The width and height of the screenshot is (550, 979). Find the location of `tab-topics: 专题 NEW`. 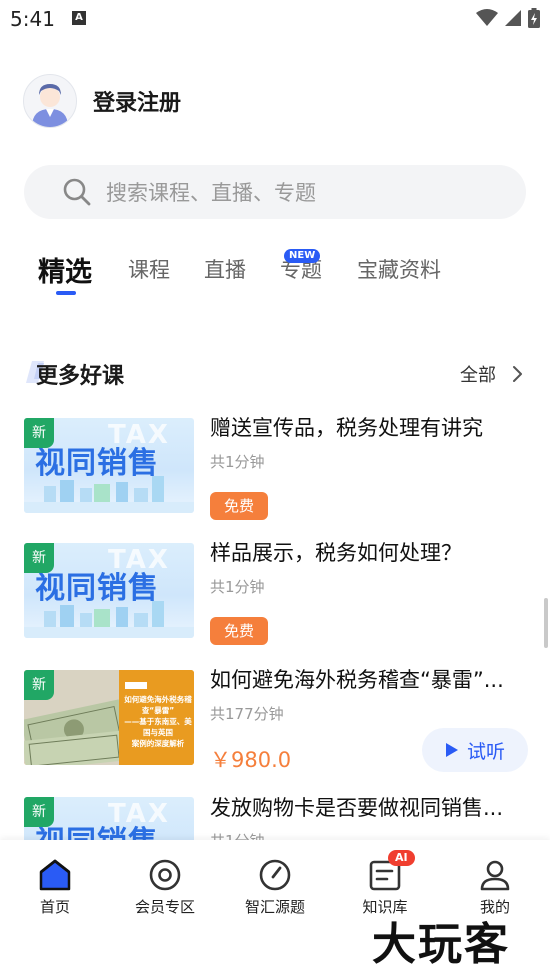

tab-topics: 专题 NEW is located at coordinates (301, 266).